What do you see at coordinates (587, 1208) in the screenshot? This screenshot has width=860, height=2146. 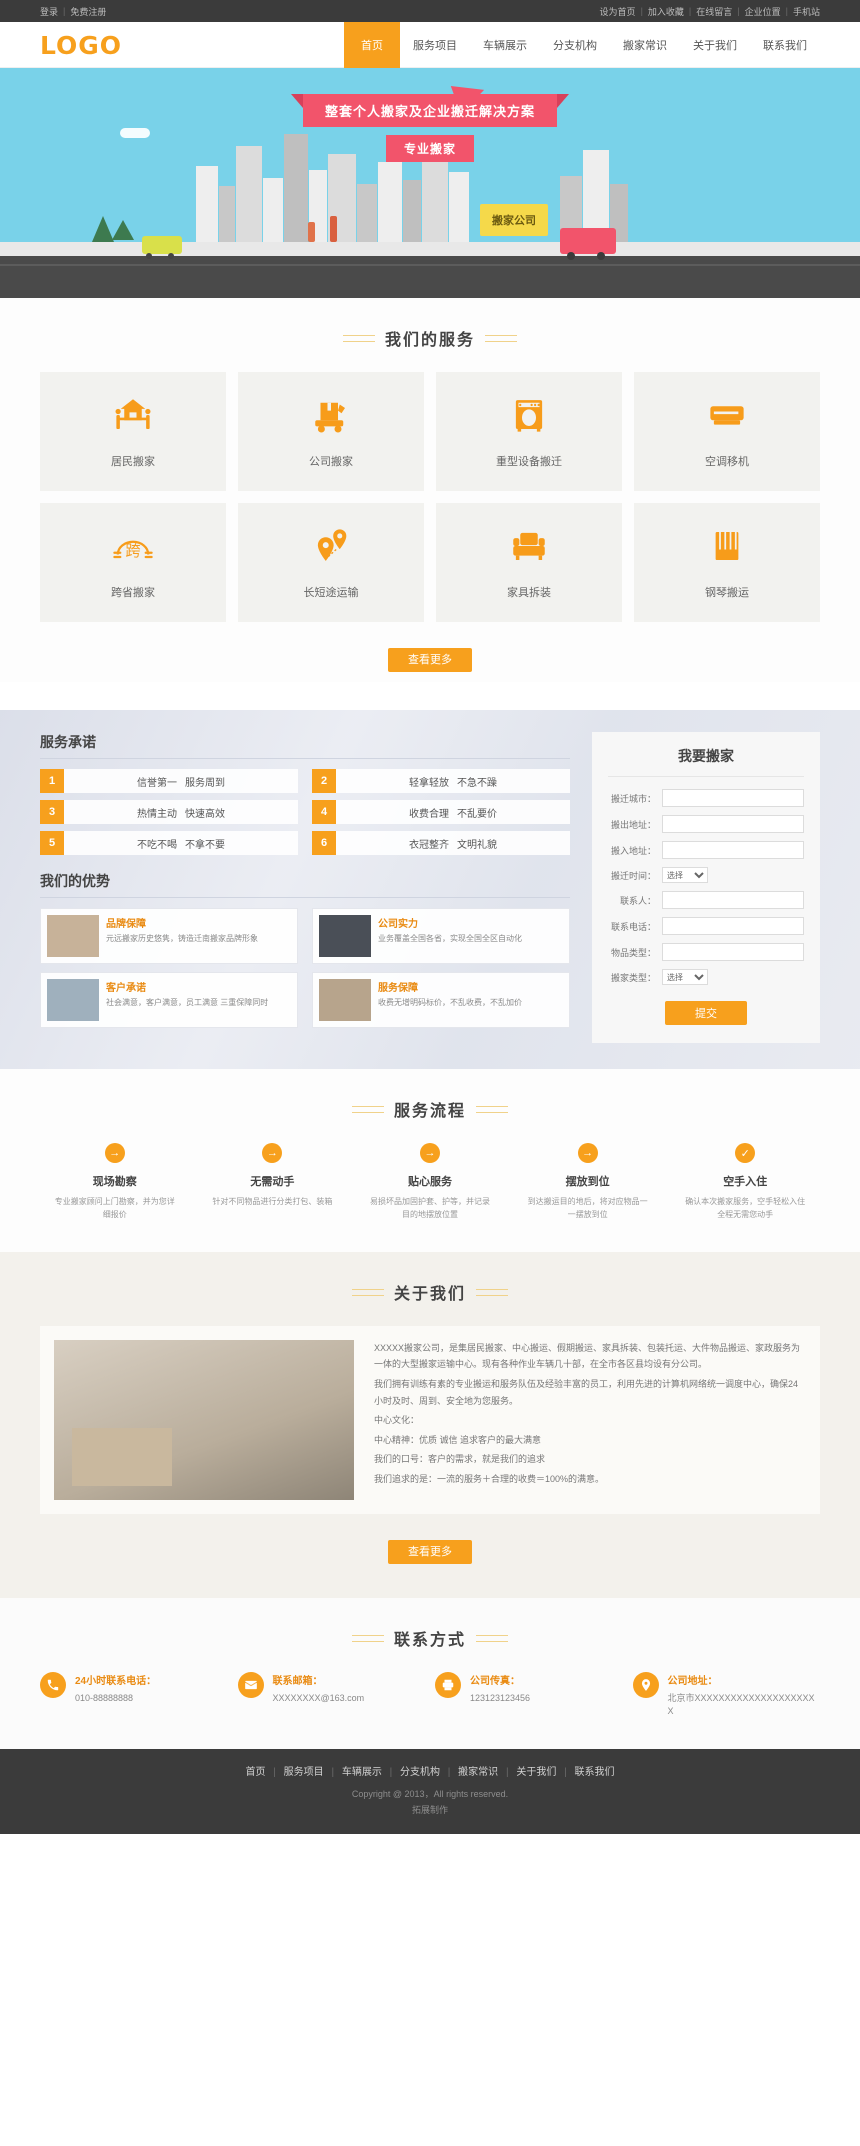 I see `process-step-desc: 到达搬运目的地后，将对应物品一一摆放到位` at bounding box center [587, 1208].